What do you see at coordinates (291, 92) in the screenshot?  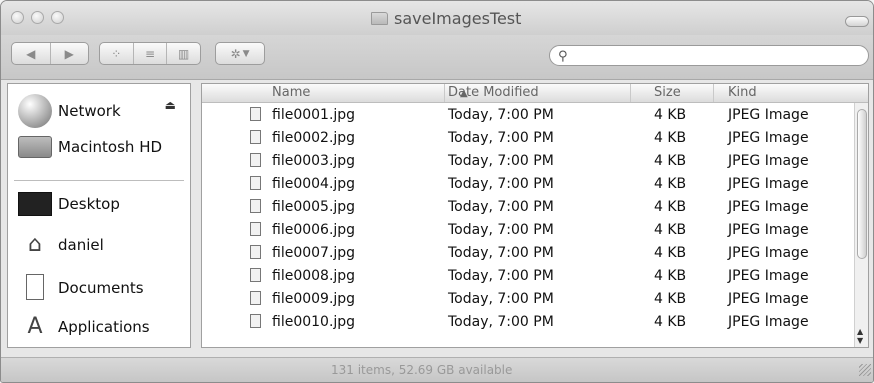 I see `column-header-name: Name` at bounding box center [291, 92].